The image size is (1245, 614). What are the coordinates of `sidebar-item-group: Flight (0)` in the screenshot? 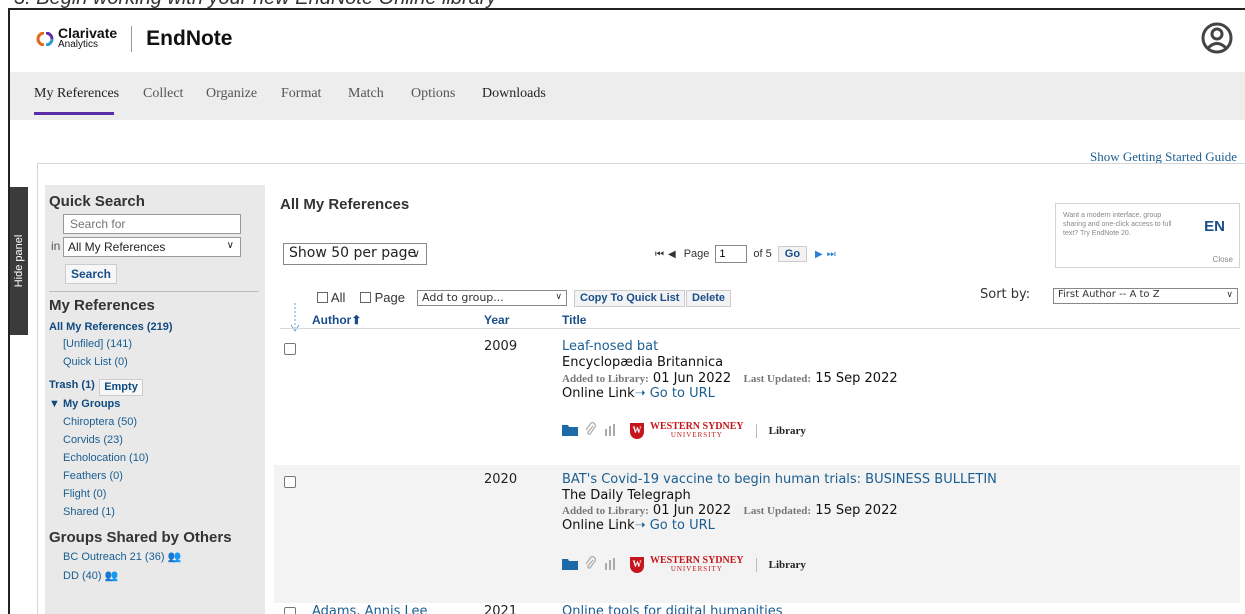 It's located at (84, 494).